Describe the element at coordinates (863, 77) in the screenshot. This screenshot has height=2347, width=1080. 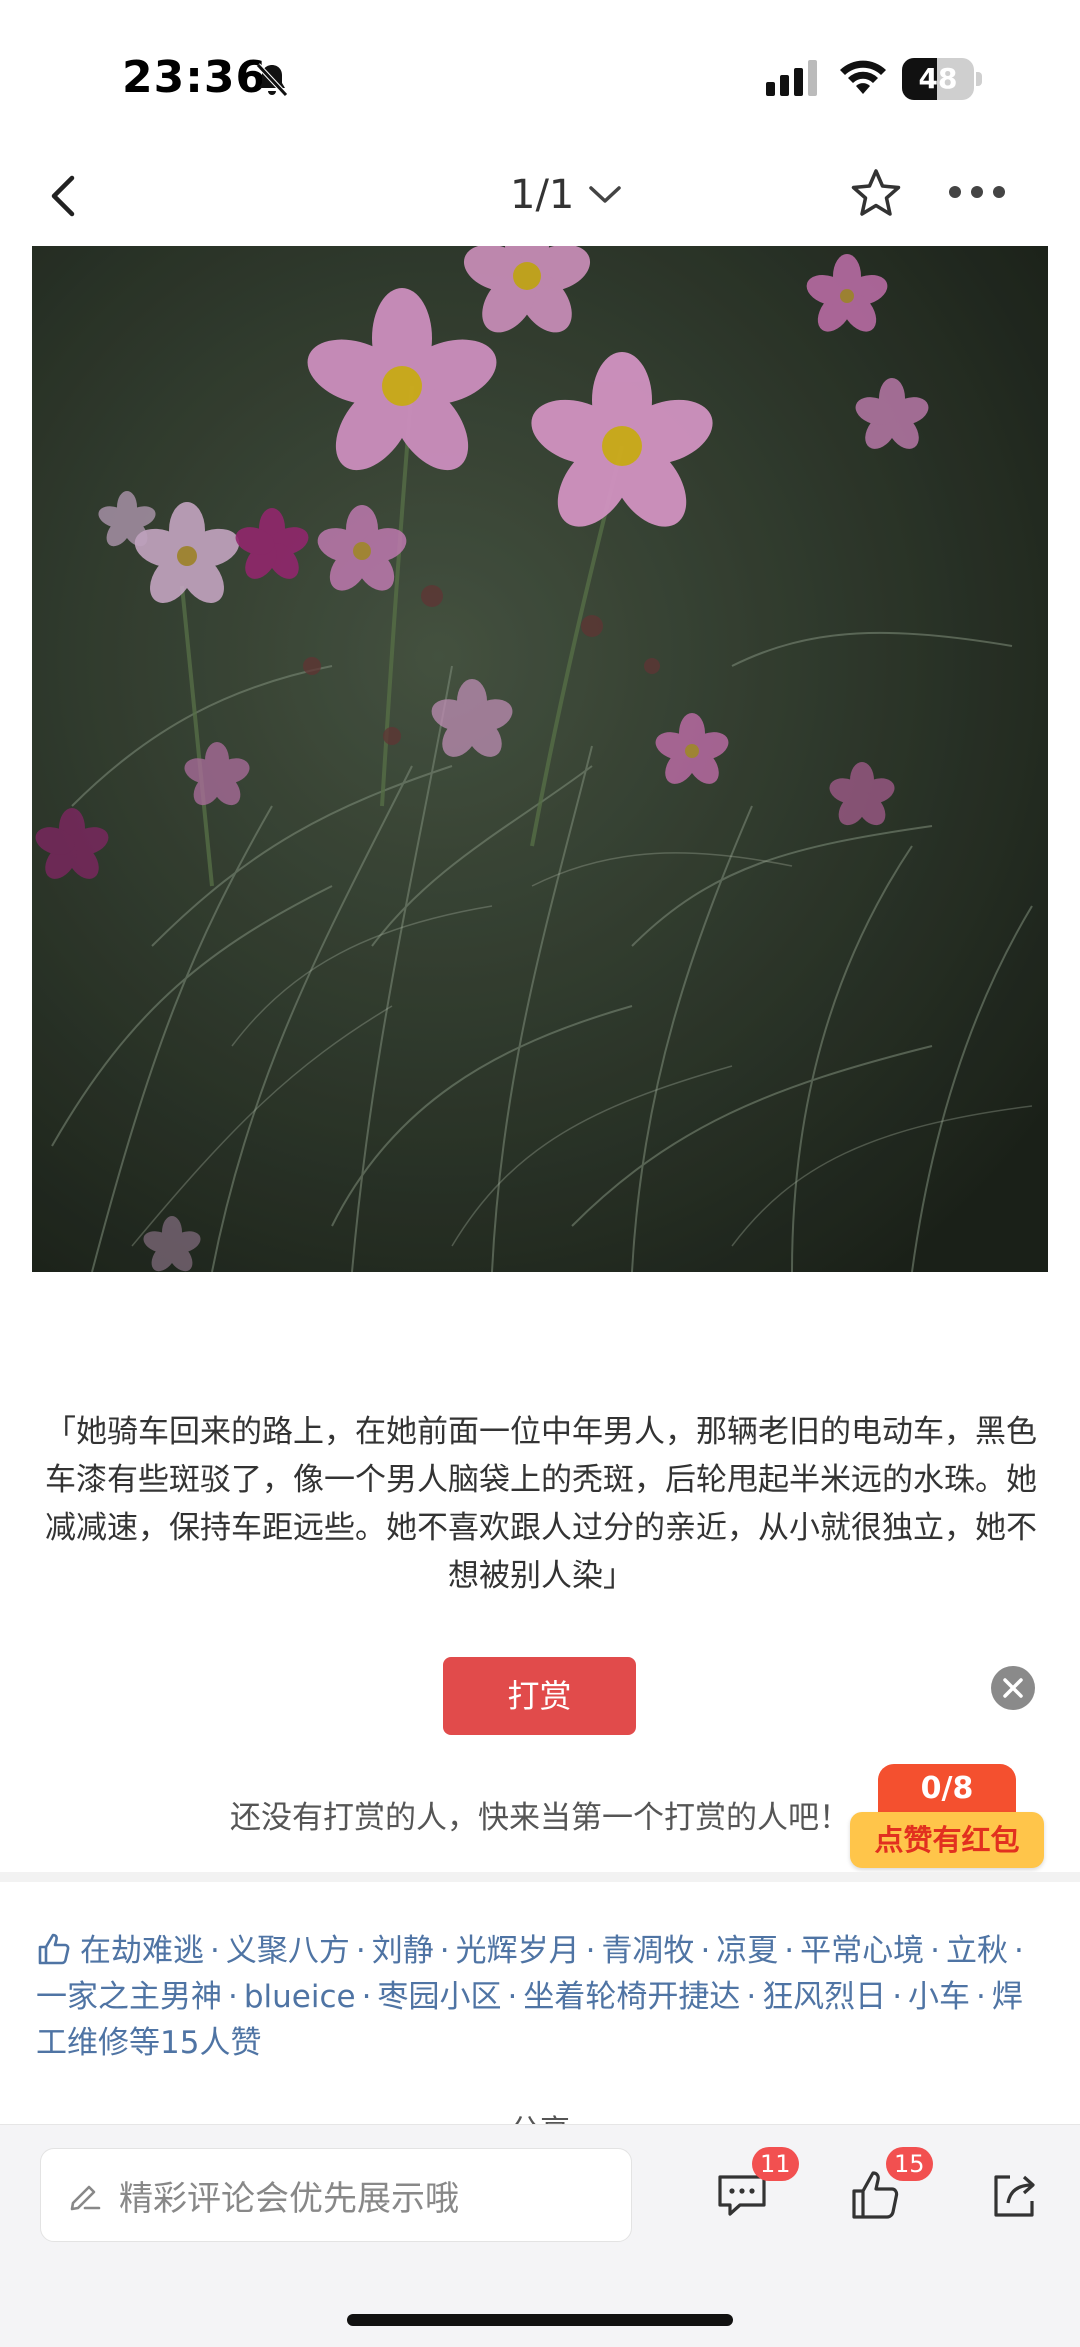
I see `wifi-icon` at that location.